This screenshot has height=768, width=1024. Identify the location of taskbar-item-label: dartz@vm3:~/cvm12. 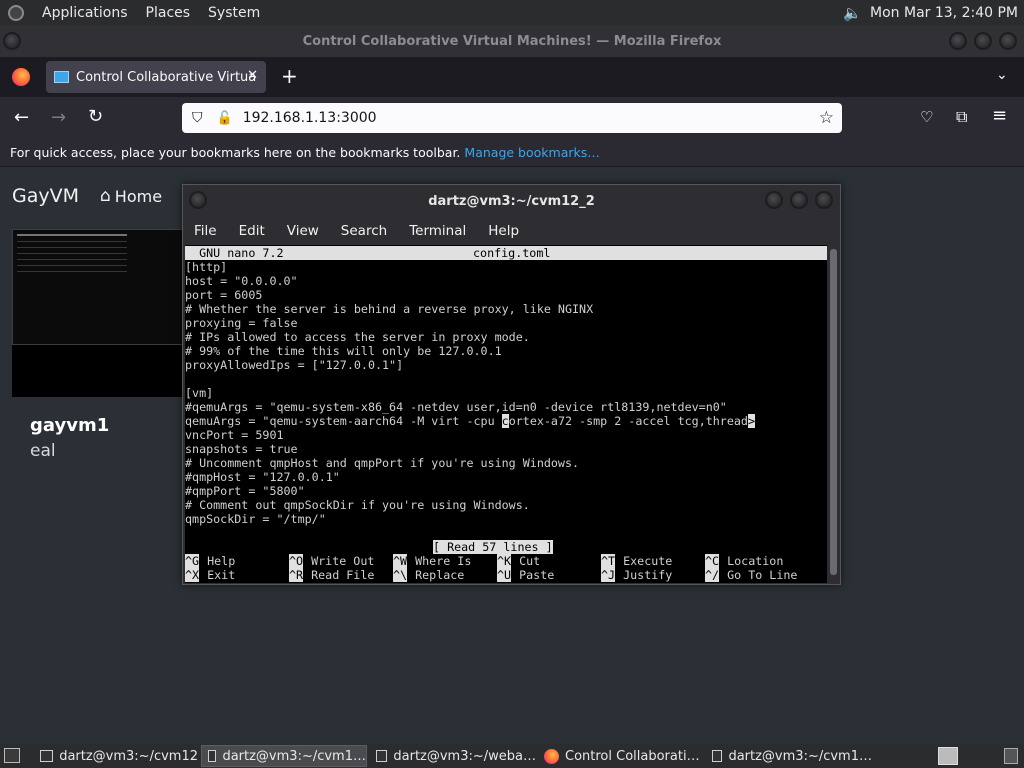
(128, 756).